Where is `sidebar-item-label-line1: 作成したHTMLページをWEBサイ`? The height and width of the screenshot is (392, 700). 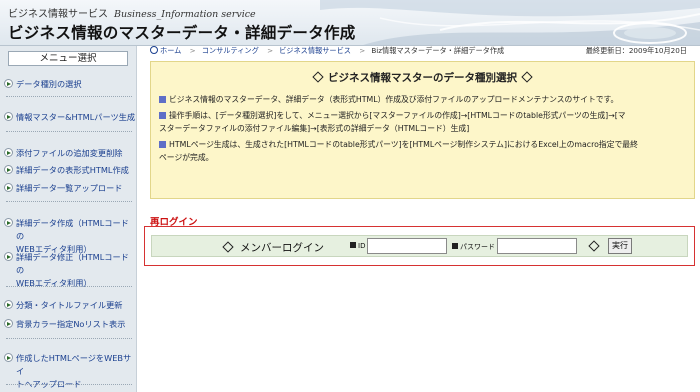 sidebar-item-label-line1: 作成したHTMLページをWEBサイ is located at coordinates (74, 364).